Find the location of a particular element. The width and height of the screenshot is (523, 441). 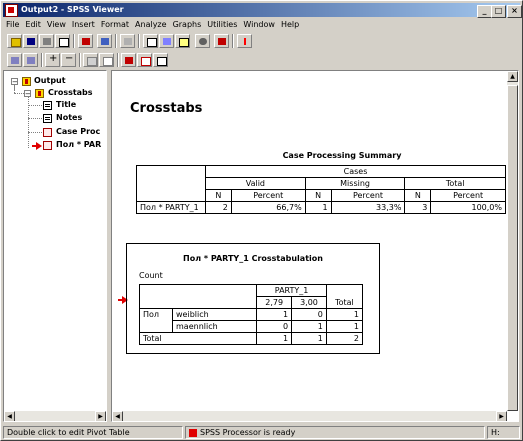

menu-help: Help is located at coordinates (290, 24).